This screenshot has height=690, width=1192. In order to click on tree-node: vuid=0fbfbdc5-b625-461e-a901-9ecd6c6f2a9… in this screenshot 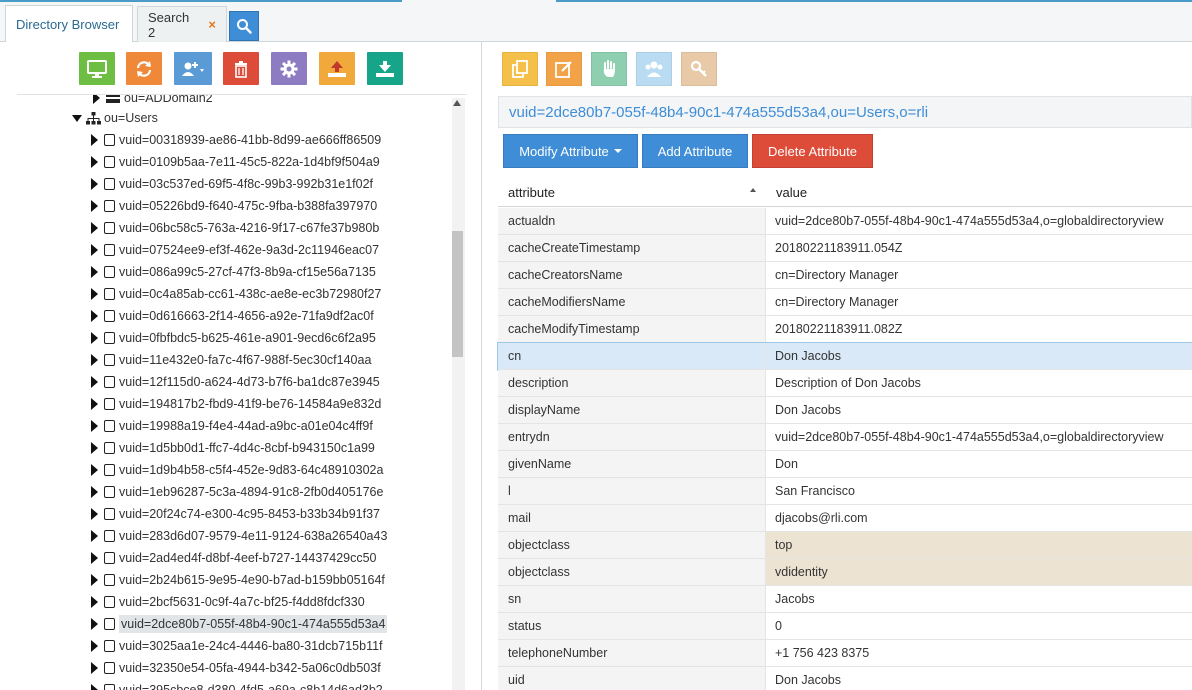, I will do `click(279, 338)`.